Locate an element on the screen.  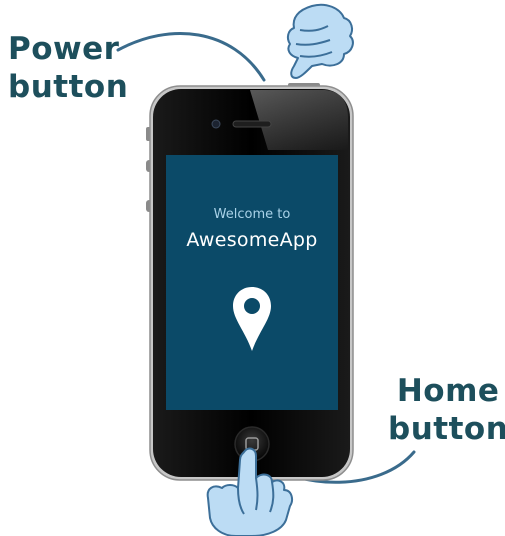
welcome-text: Welcome to is located at coordinates (252, 214).